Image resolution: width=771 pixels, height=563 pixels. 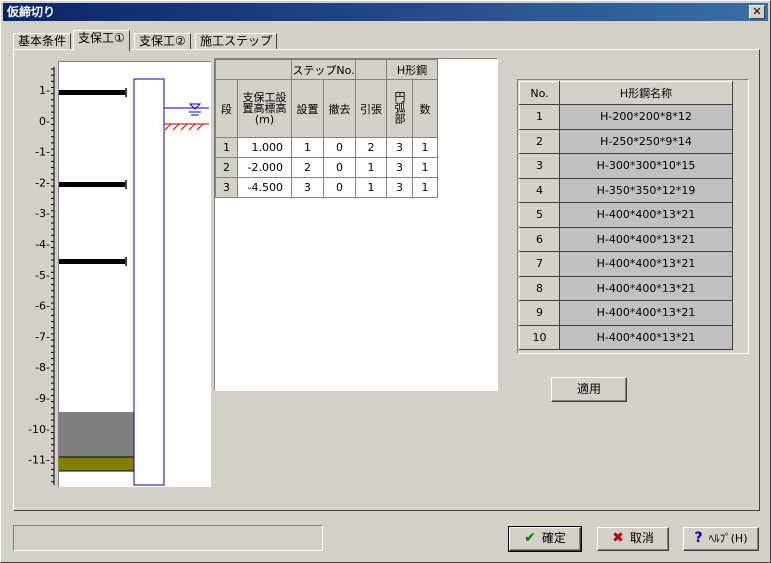 What do you see at coordinates (42, 367) in the screenshot?
I see `axis-tick-label: -8-` at bounding box center [42, 367].